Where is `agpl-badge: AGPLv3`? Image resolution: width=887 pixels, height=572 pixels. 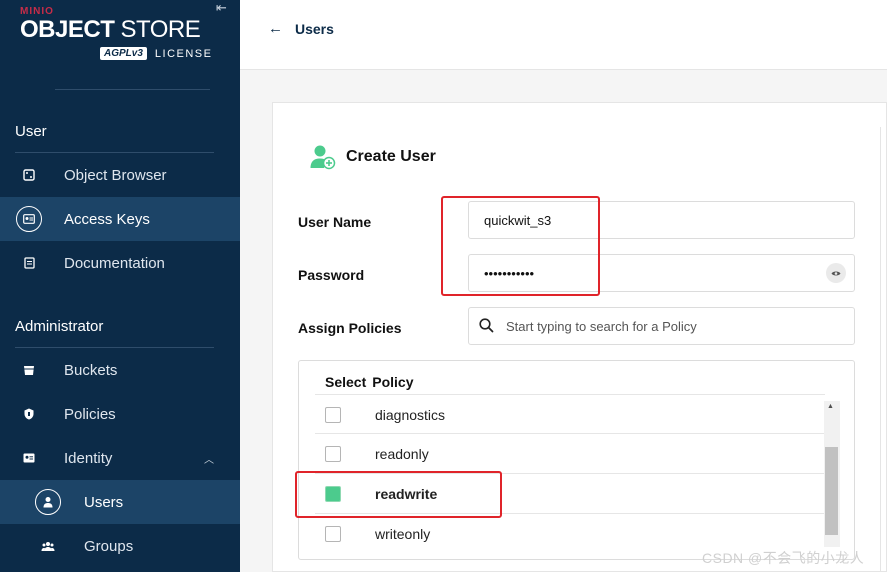
agpl-badge: AGPLv3 is located at coordinates (123, 53).